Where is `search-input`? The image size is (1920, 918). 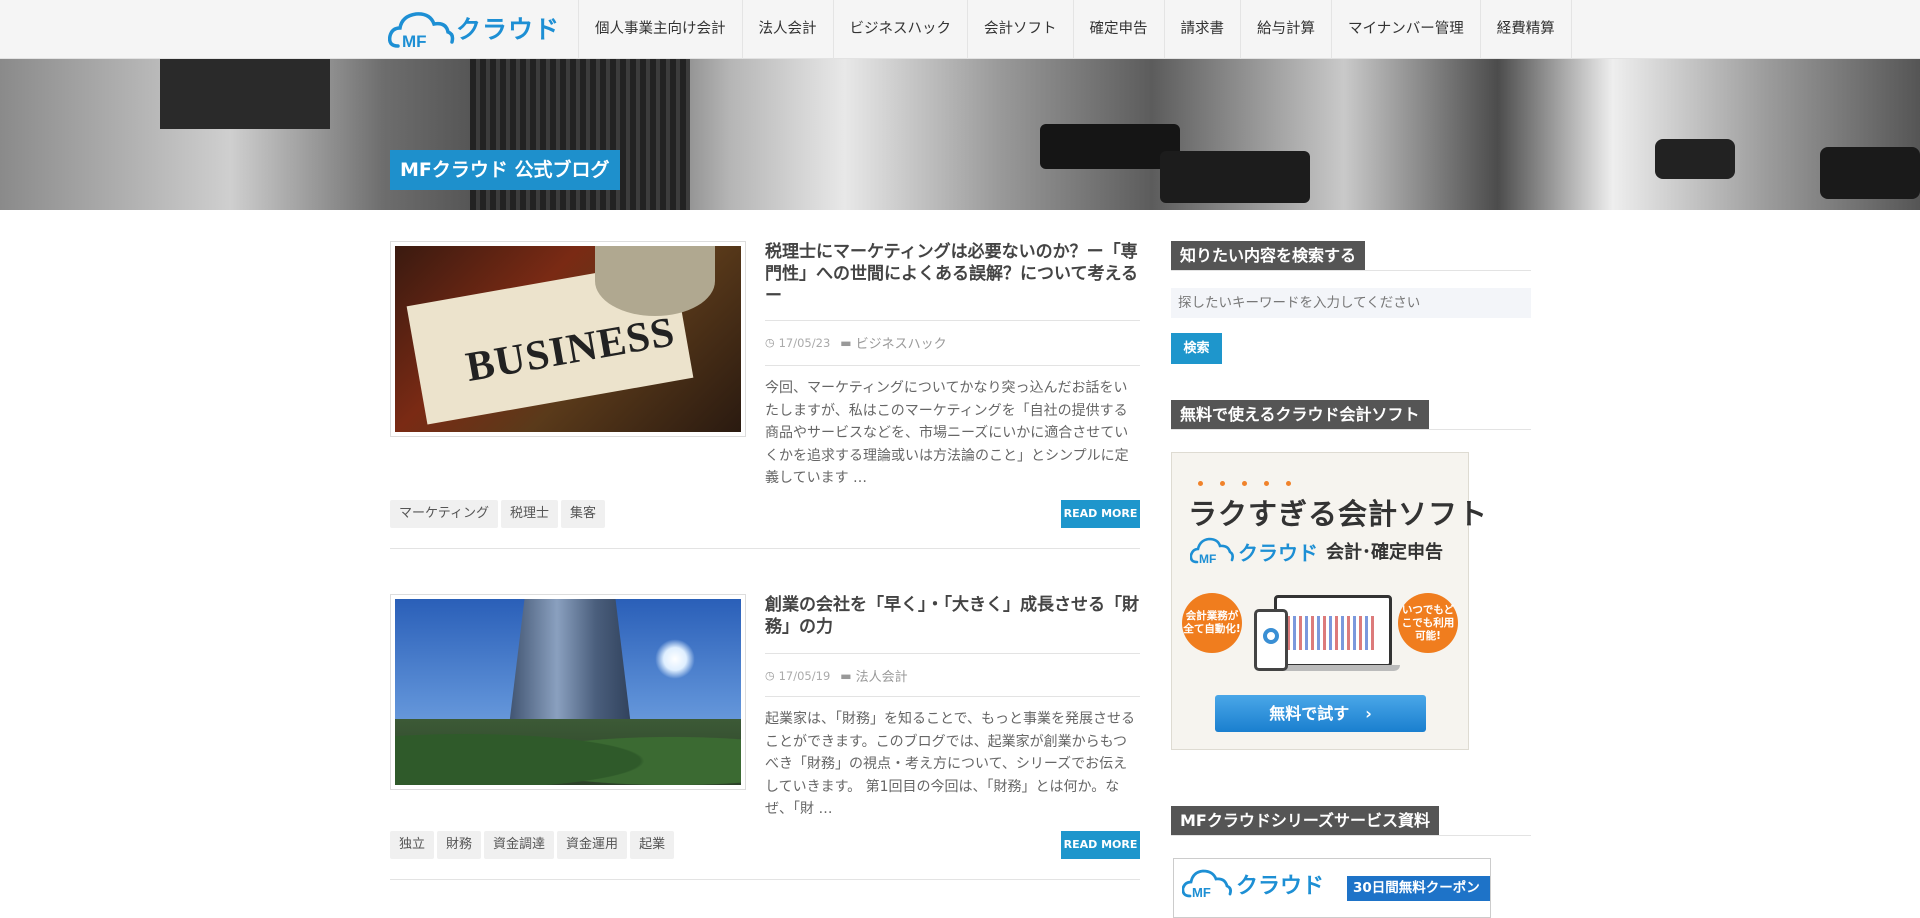
search-input is located at coordinates (1351, 303).